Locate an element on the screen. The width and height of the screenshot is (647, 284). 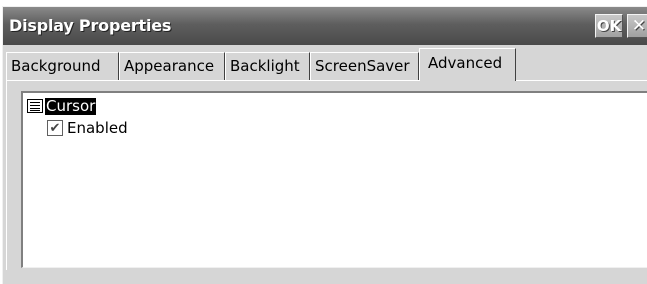
tab-screensaver: ScreenSaver is located at coordinates (364, 66).